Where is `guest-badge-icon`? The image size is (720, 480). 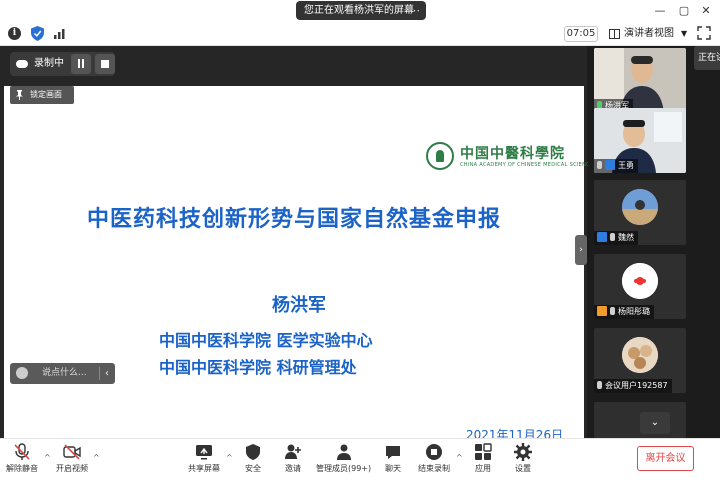 guest-badge-icon is located at coordinates (602, 311).